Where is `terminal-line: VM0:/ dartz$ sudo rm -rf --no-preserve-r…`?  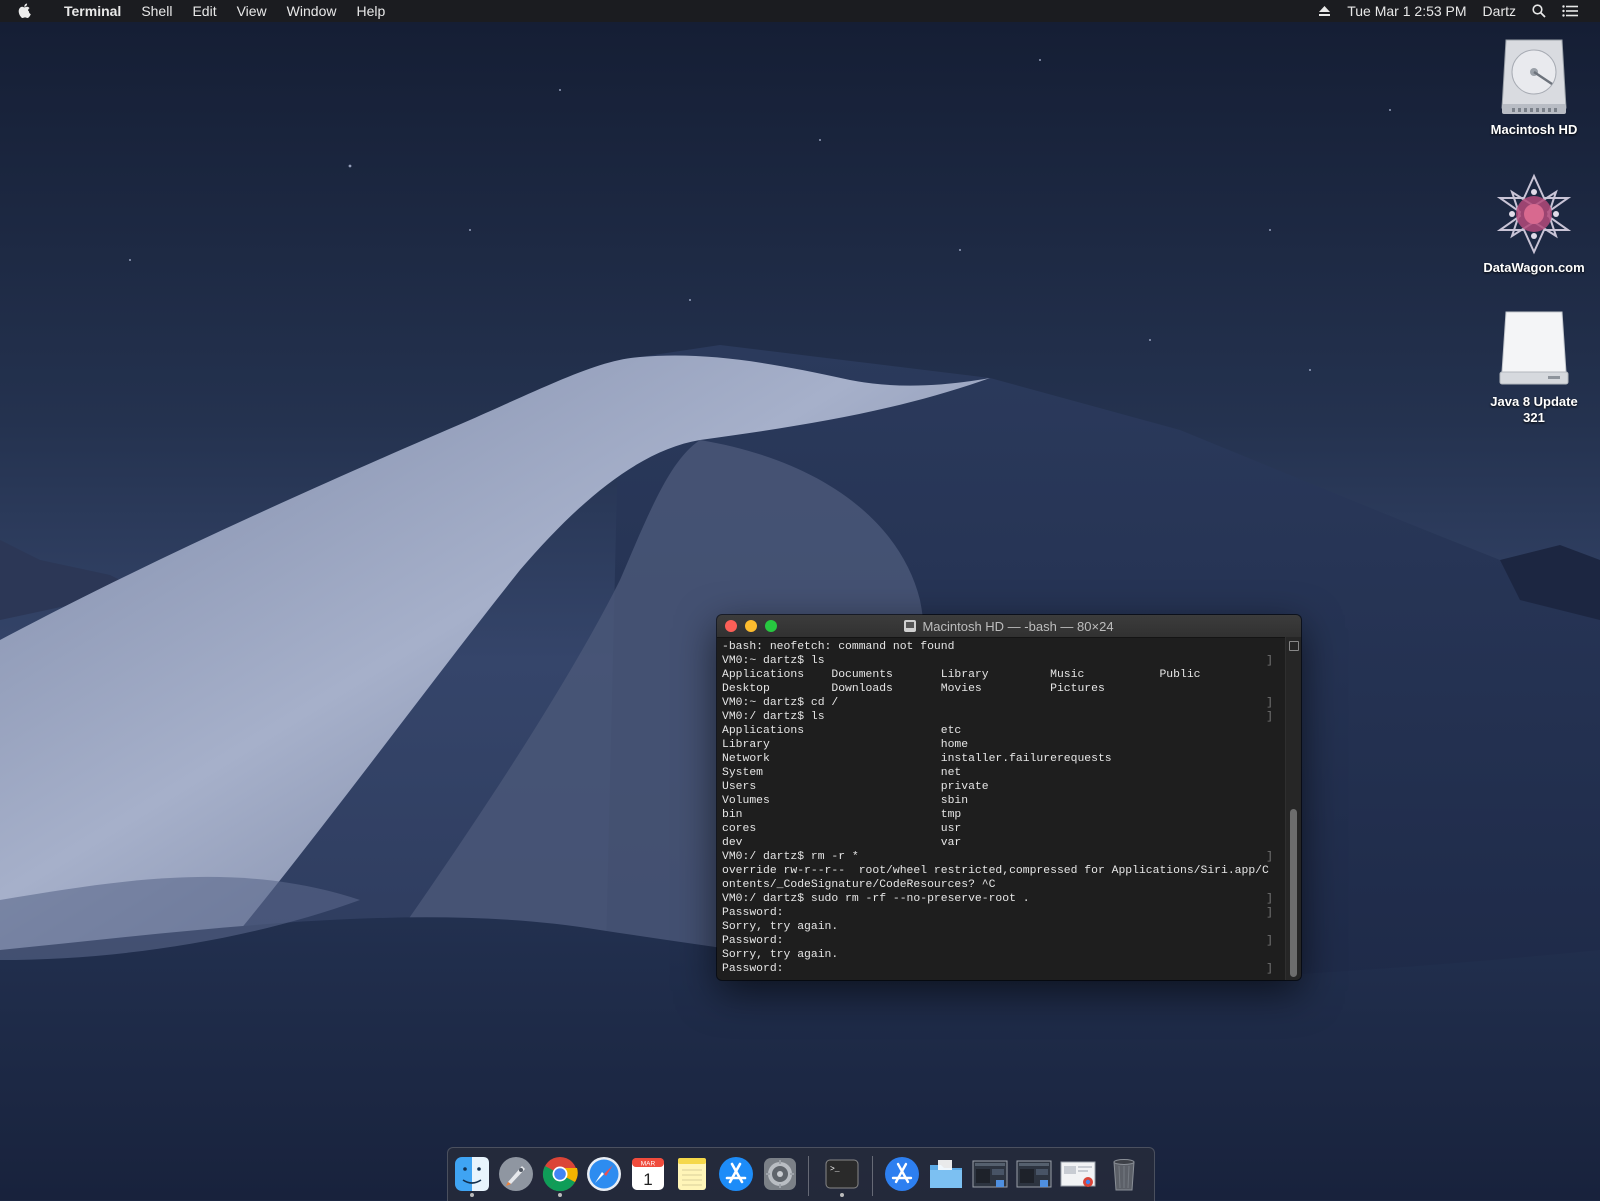
terminal-line: VM0:/ dartz$ sudo rm -rf --no-preserve-r… is located at coordinates (999, 899).